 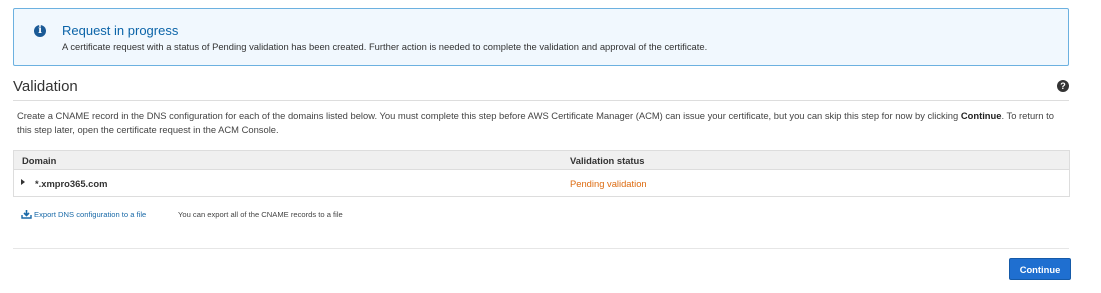 What do you see at coordinates (541, 160) in the screenshot?
I see `table-header: Domain Validation status` at bounding box center [541, 160].